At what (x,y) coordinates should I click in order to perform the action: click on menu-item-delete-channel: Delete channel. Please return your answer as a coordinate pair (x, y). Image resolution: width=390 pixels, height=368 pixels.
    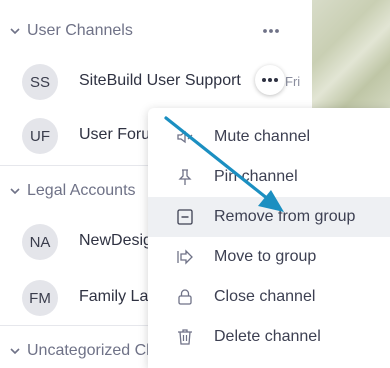
    Looking at the image, I should click on (269, 337).